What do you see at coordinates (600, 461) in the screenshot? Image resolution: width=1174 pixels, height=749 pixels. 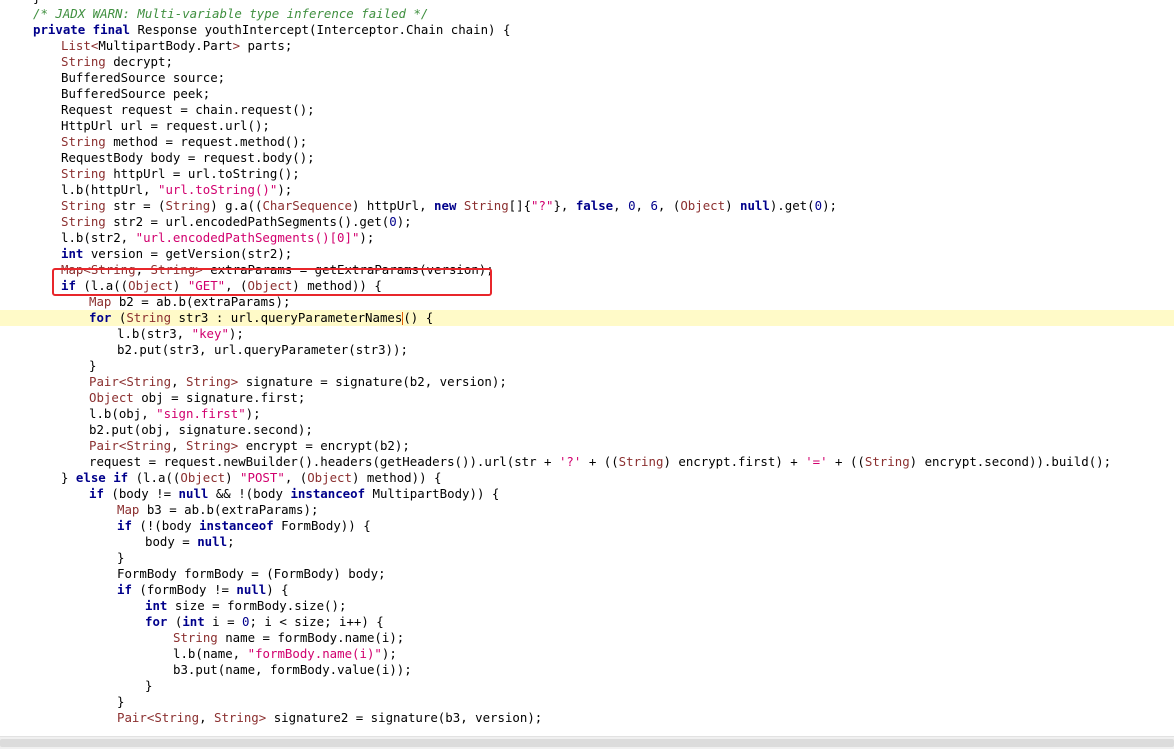 I see `code-token: + ((` at bounding box center [600, 461].